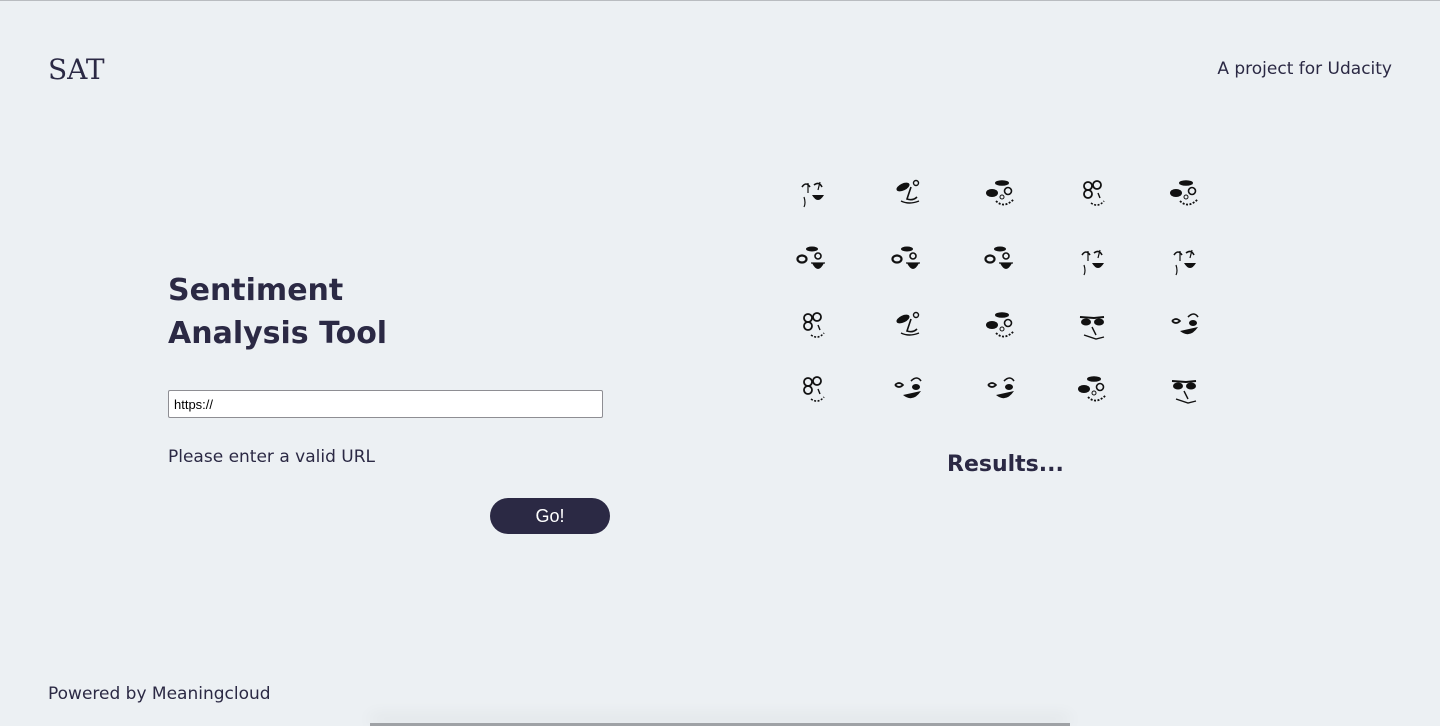 This screenshot has width=1440, height=726. What do you see at coordinates (997, 294) in the screenshot?
I see `face-illustration-grid` at bounding box center [997, 294].